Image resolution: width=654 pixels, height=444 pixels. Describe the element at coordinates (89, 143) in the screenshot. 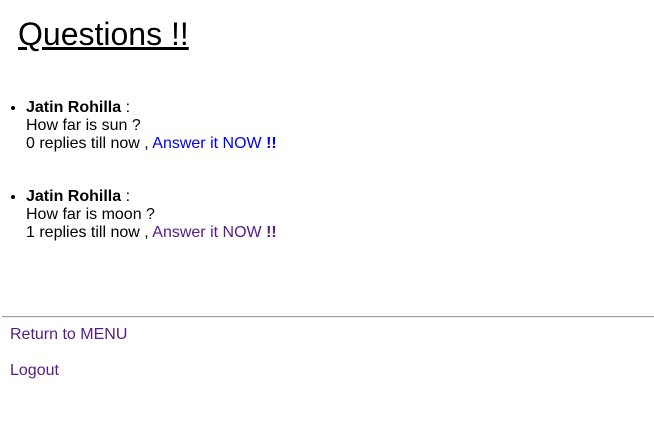

I see `reply-count: 0 replies till now ,` at that location.